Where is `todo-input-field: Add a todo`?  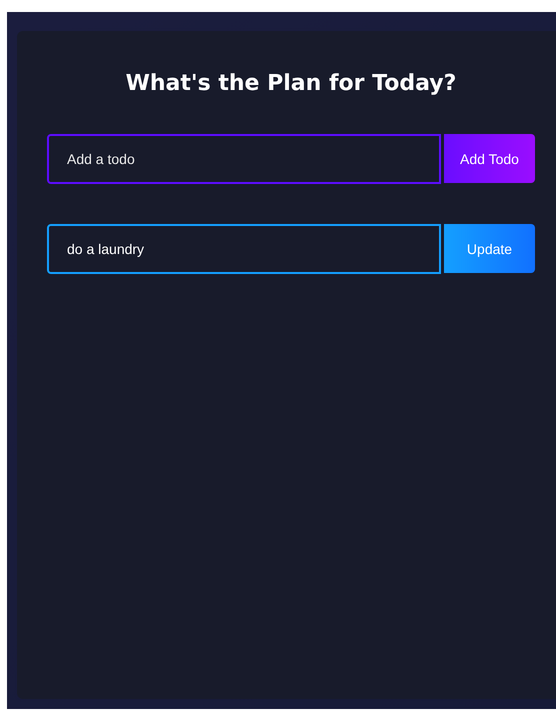 todo-input-field: Add a todo is located at coordinates (244, 159).